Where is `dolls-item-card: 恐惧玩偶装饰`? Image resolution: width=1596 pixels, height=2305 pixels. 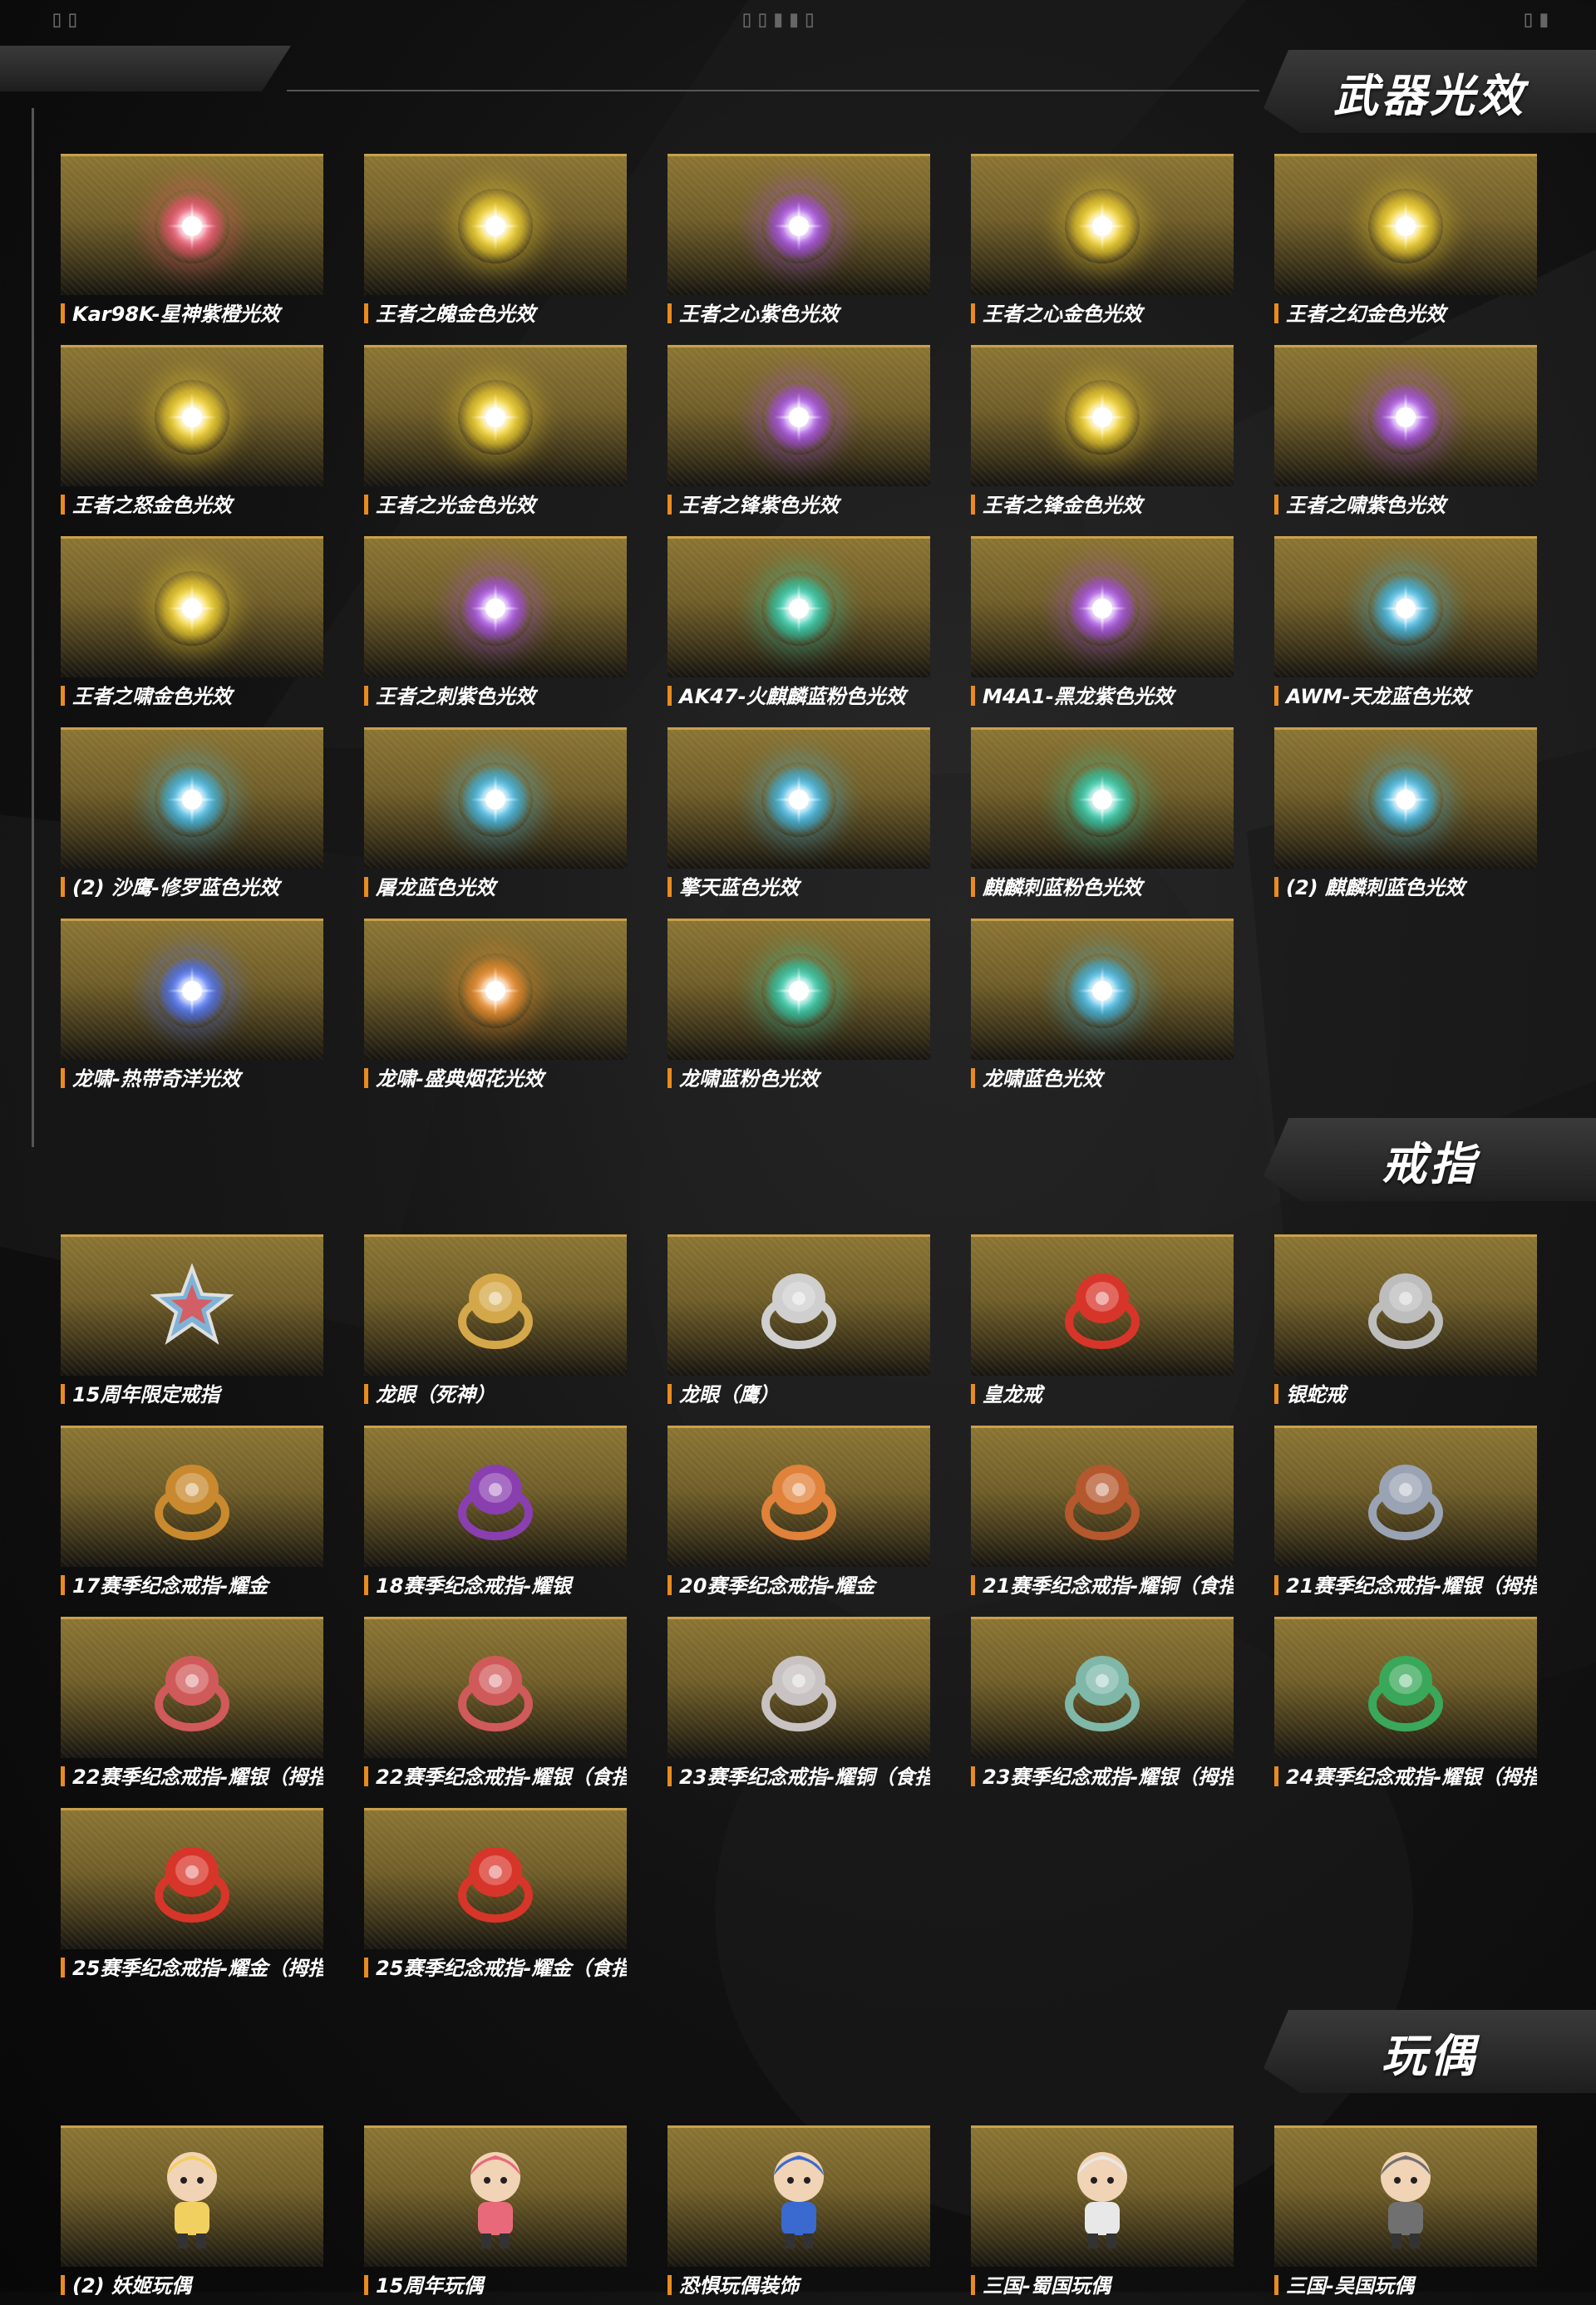
dolls-item-card: 恐惧玩偶装饰 is located at coordinates (798, 2215).